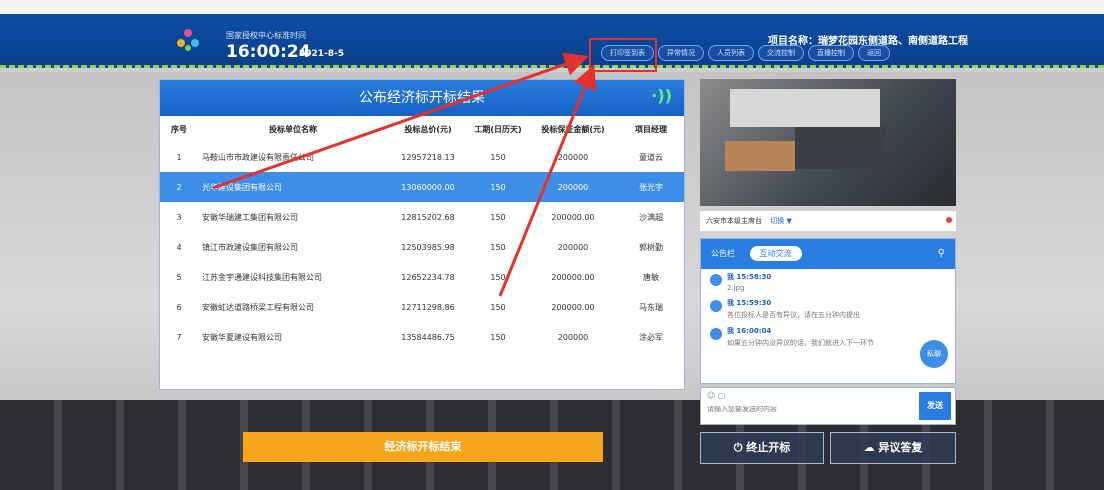 This screenshot has width=1104, height=490. What do you see at coordinates (428, 337) in the screenshot?
I see `cell-price: 13584486.75` at bounding box center [428, 337].